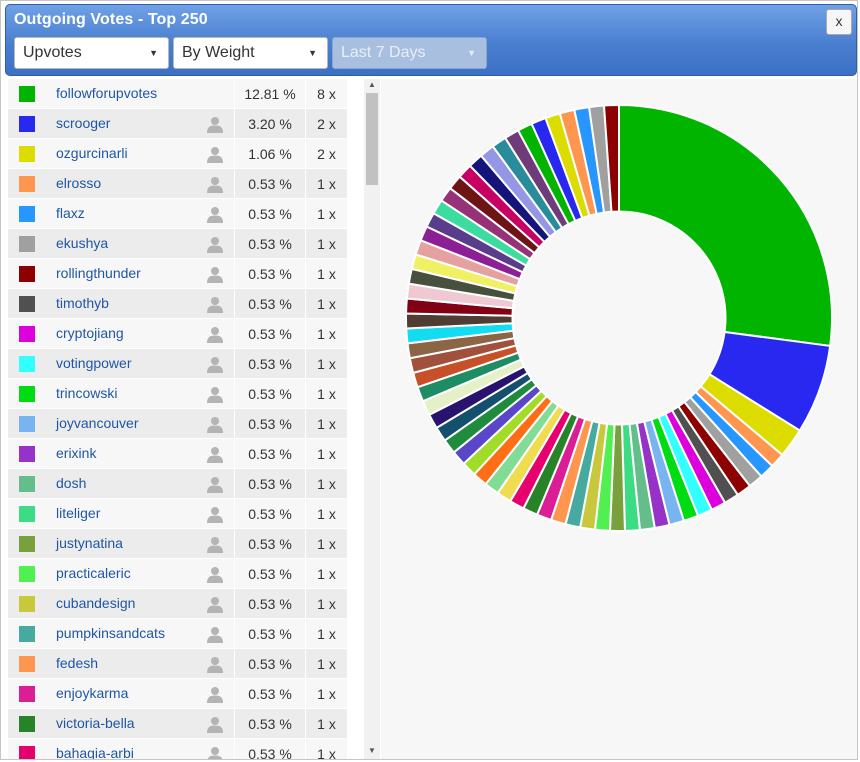 The height and width of the screenshot is (762, 860). Describe the element at coordinates (177, 394) in the screenshot. I see `list-item: trincowski 0.53 % 1 x` at that location.